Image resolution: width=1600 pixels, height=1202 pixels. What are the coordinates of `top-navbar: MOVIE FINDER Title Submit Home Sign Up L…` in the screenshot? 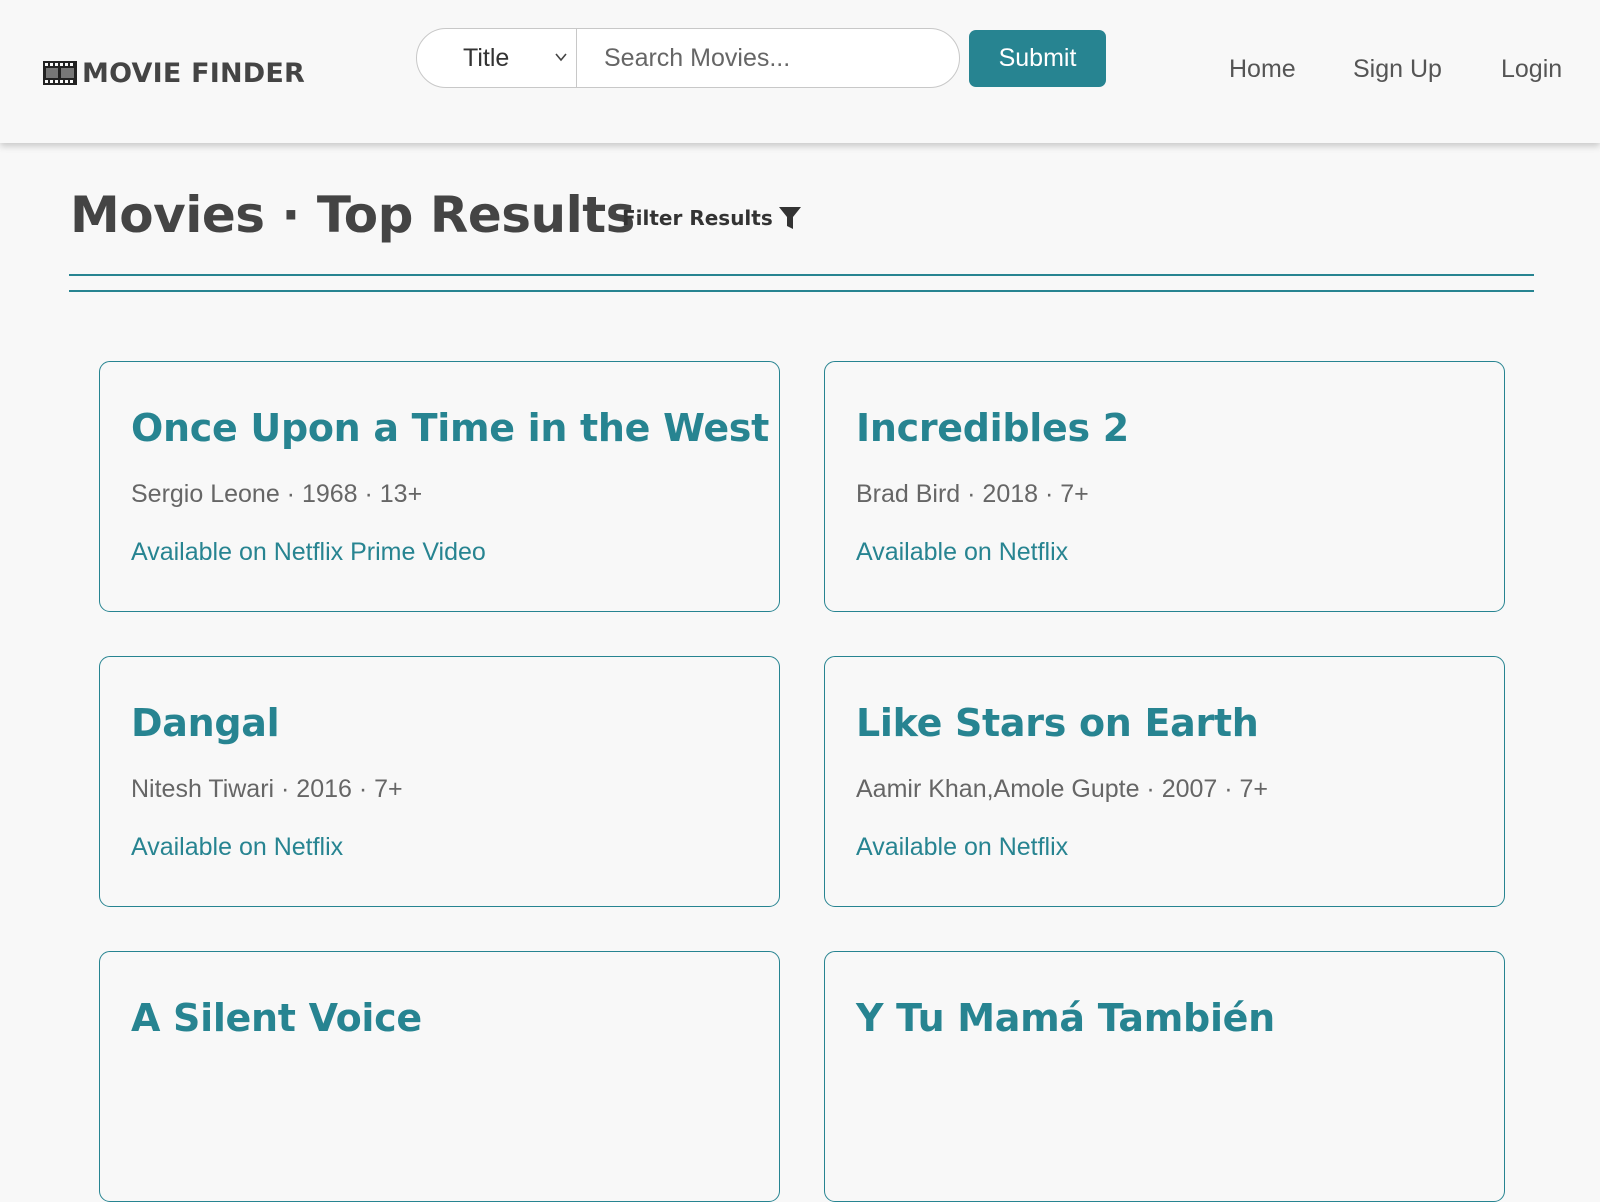 It's located at (800, 71).